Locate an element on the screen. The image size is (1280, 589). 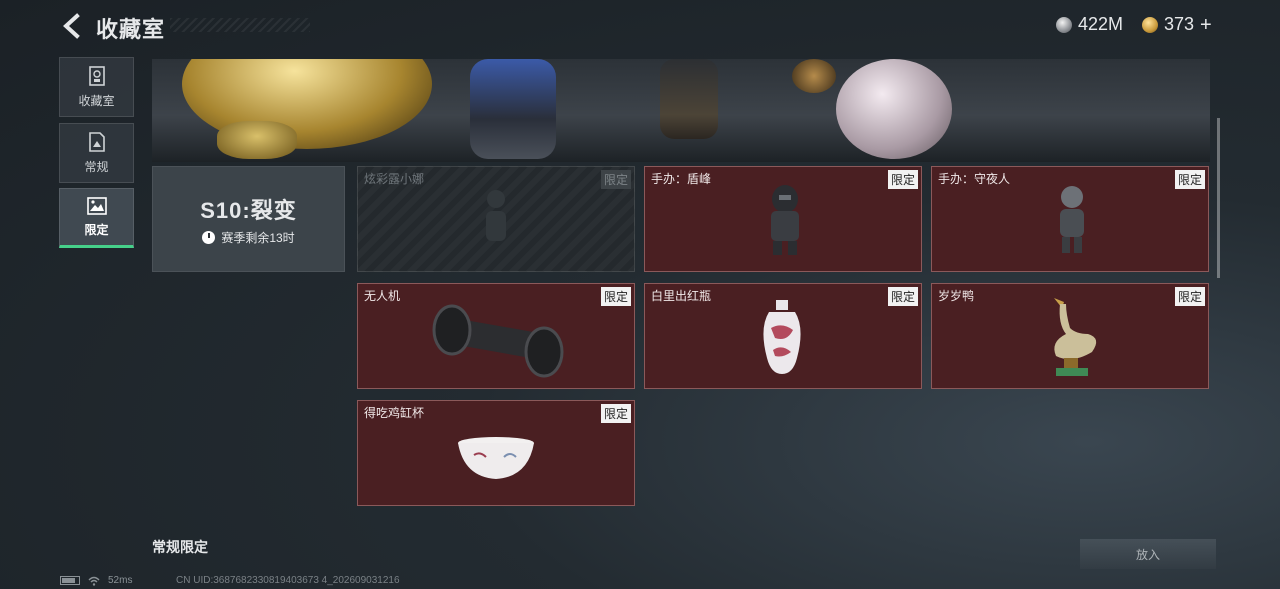
scrollbar is located at coordinates (1218, 198).